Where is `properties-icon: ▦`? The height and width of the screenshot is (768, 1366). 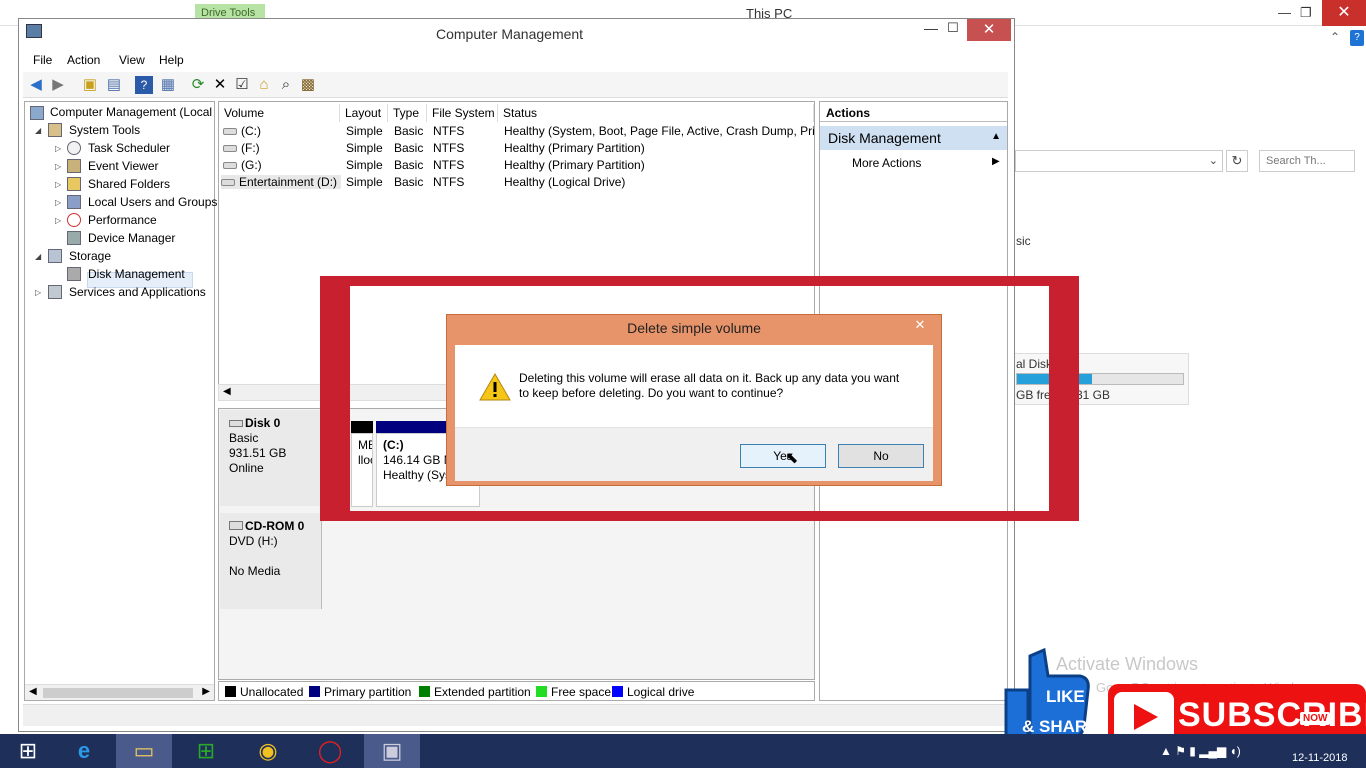 properties-icon: ▦ is located at coordinates (168, 85).